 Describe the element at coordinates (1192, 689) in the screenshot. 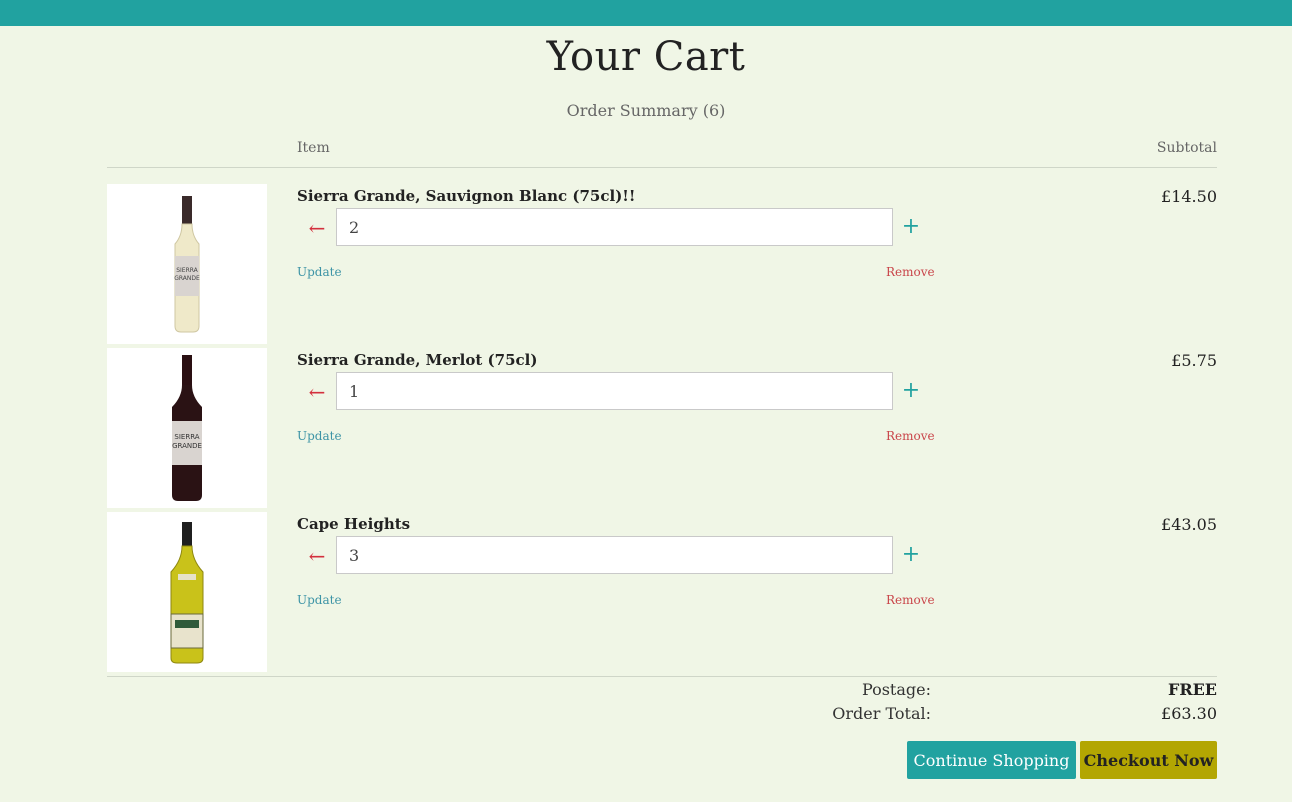

I see `postage-value: FREE` at that location.